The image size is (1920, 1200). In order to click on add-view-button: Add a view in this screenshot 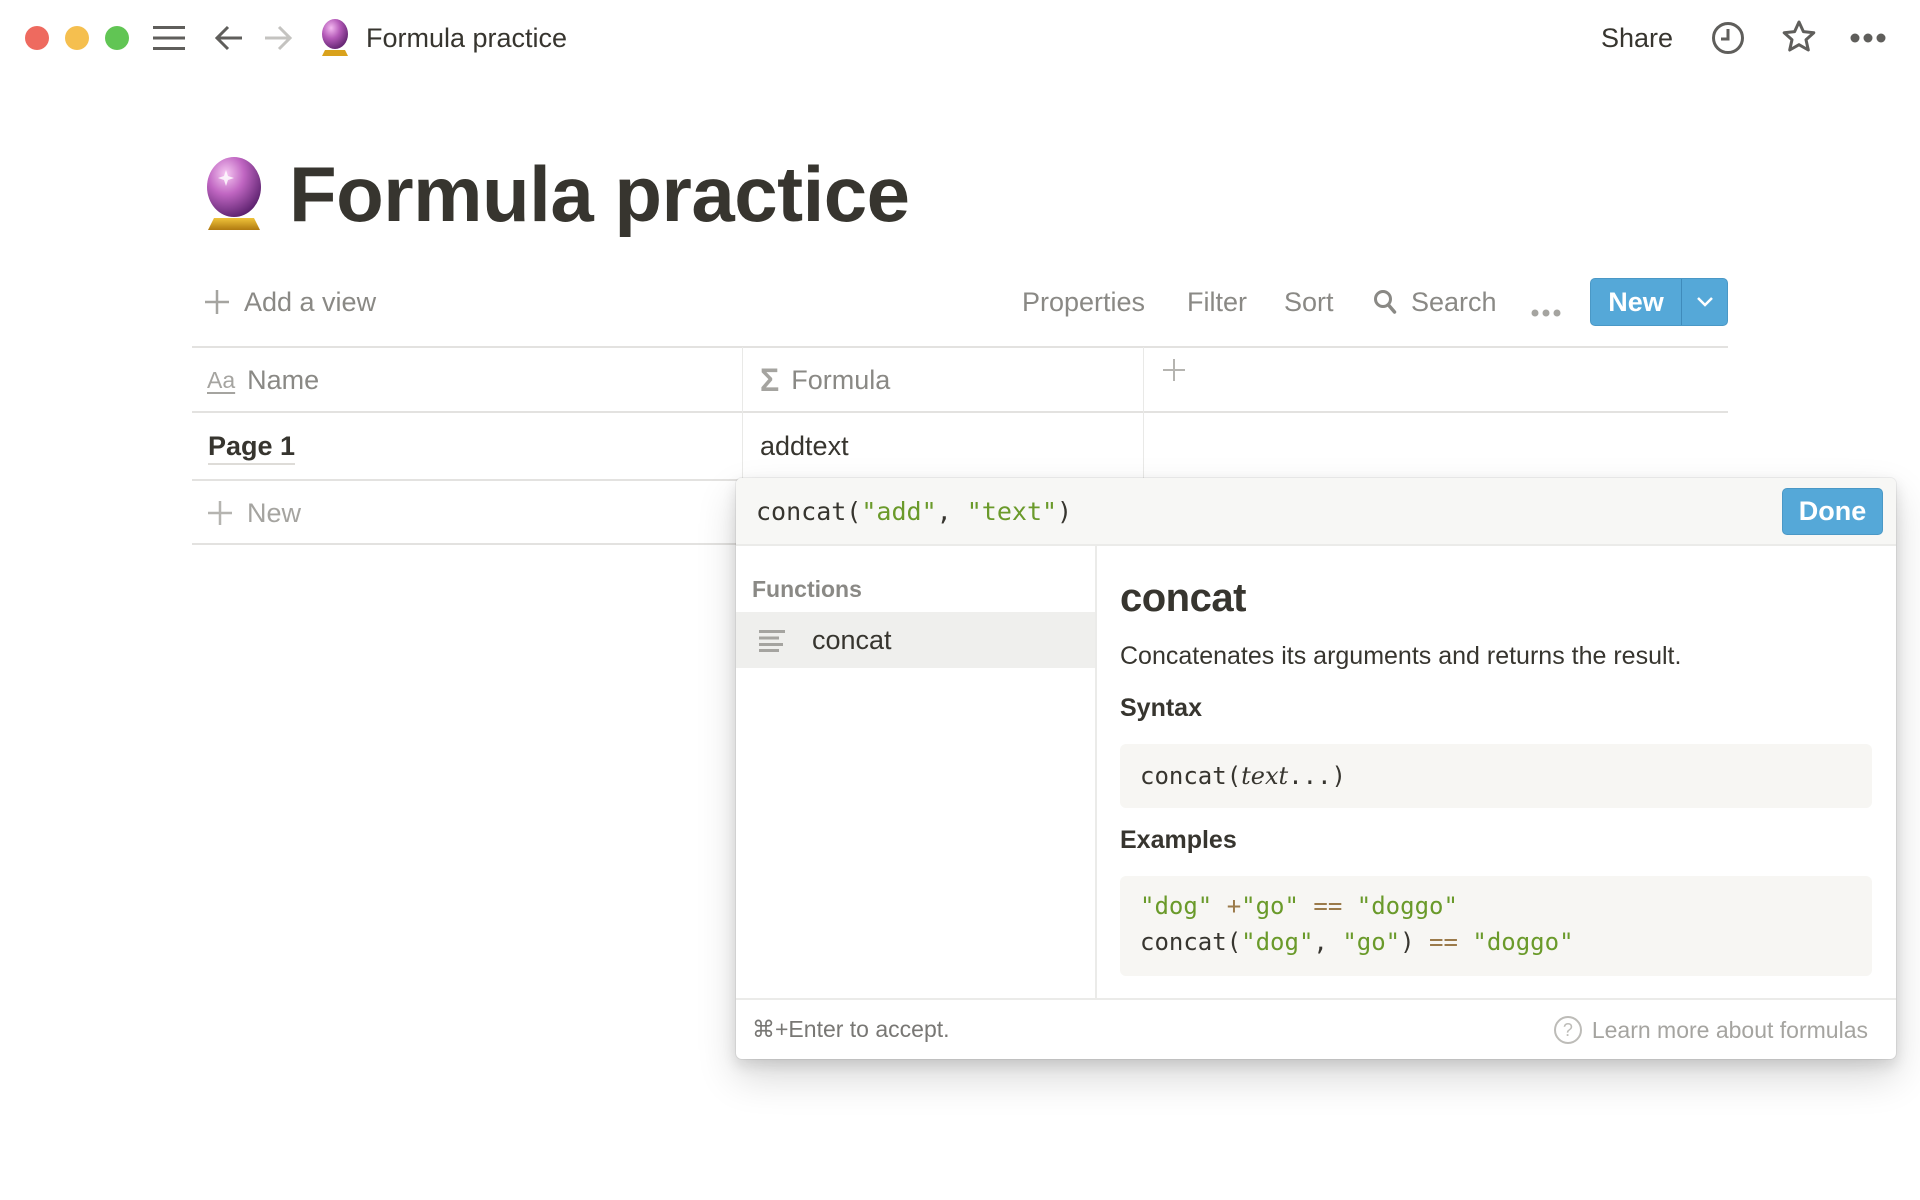, I will do `click(290, 302)`.